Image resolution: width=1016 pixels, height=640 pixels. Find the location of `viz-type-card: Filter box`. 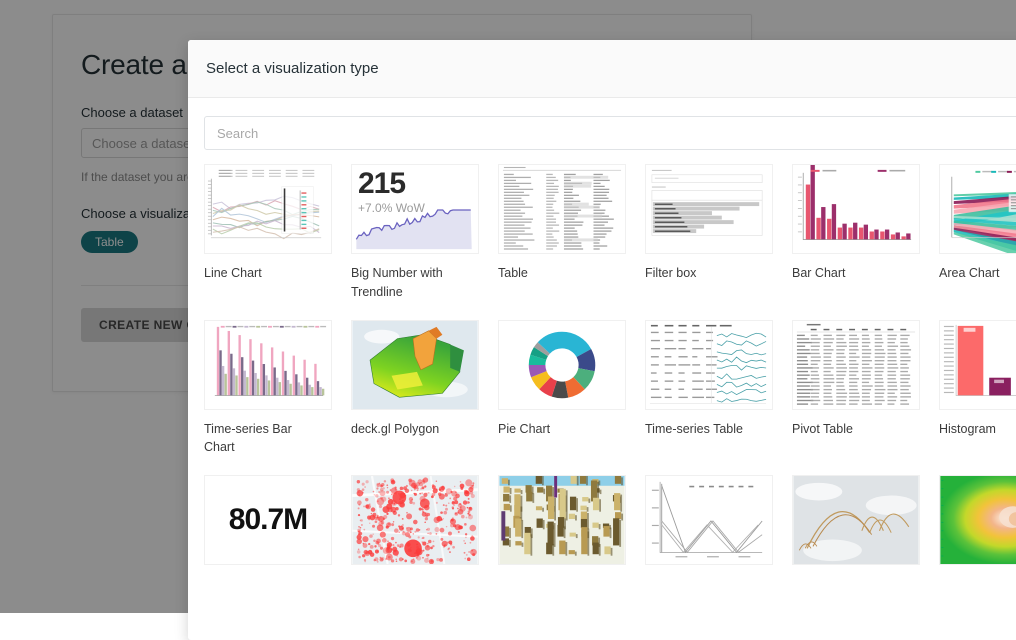

viz-type-card: Filter box is located at coordinates (711, 242).